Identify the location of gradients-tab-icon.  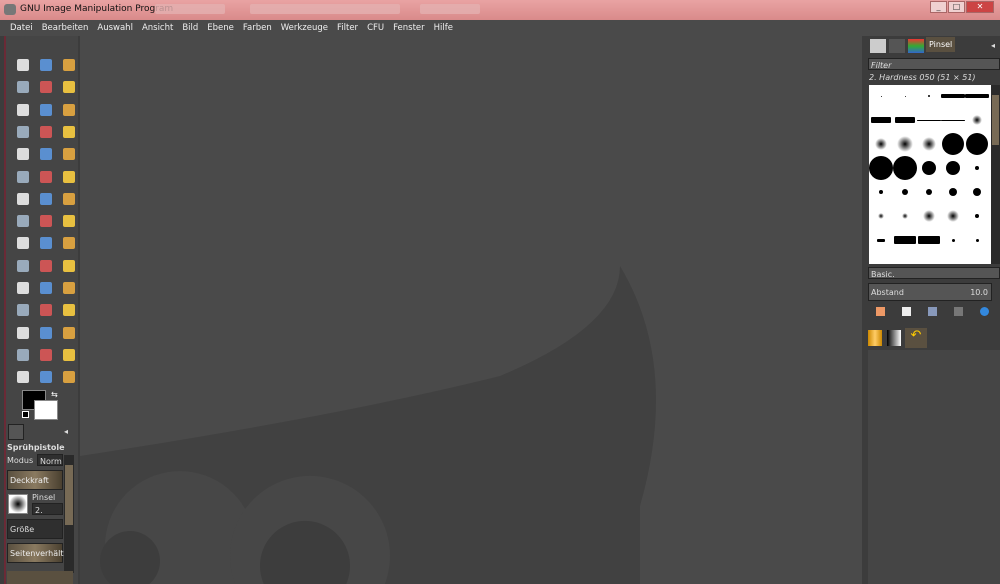
(894, 338).